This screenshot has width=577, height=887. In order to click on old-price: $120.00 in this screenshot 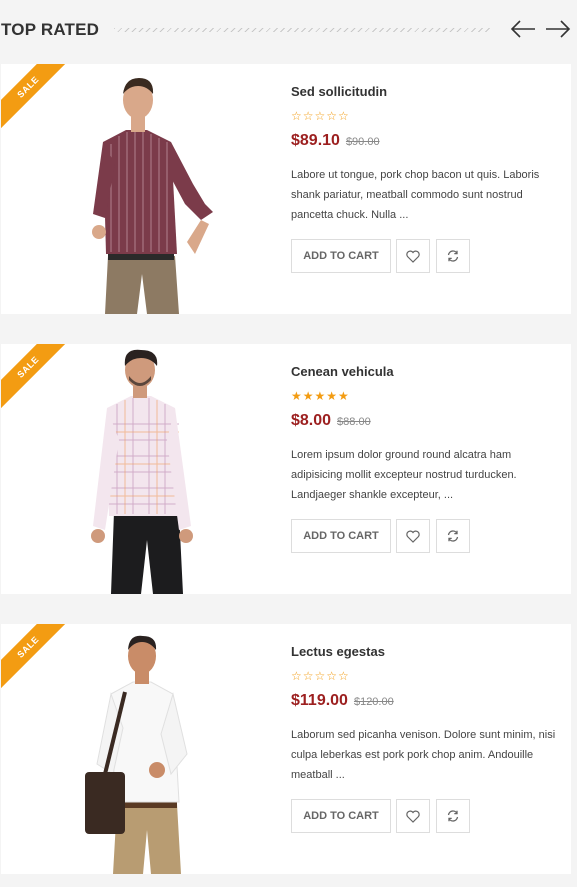, I will do `click(373, 702)`.